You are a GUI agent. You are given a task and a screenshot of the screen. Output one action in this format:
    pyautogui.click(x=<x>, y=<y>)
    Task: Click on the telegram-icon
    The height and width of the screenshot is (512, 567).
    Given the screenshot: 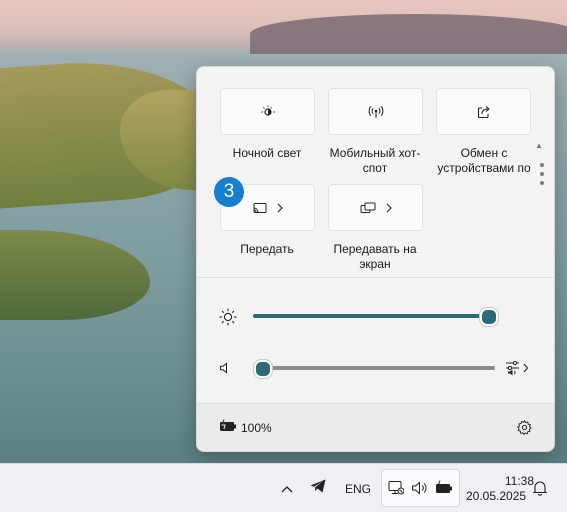 What is the action you would take?
    pyautogui.click(x=318, y=487)
    